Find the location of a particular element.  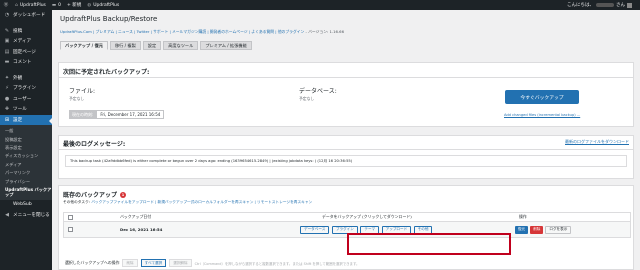

download-others-button: その他 is located at coordinates (423, 229).